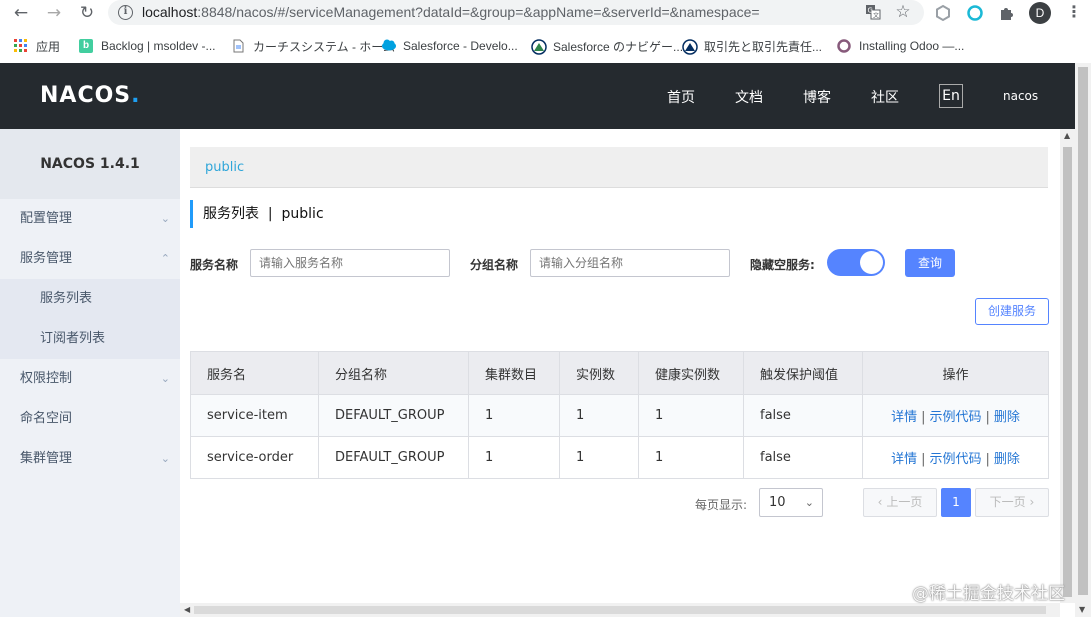 The image size is (1091, 617). I want to click on actions-cell: 详情 | 示例代码 | 删除, so click(955, 457).